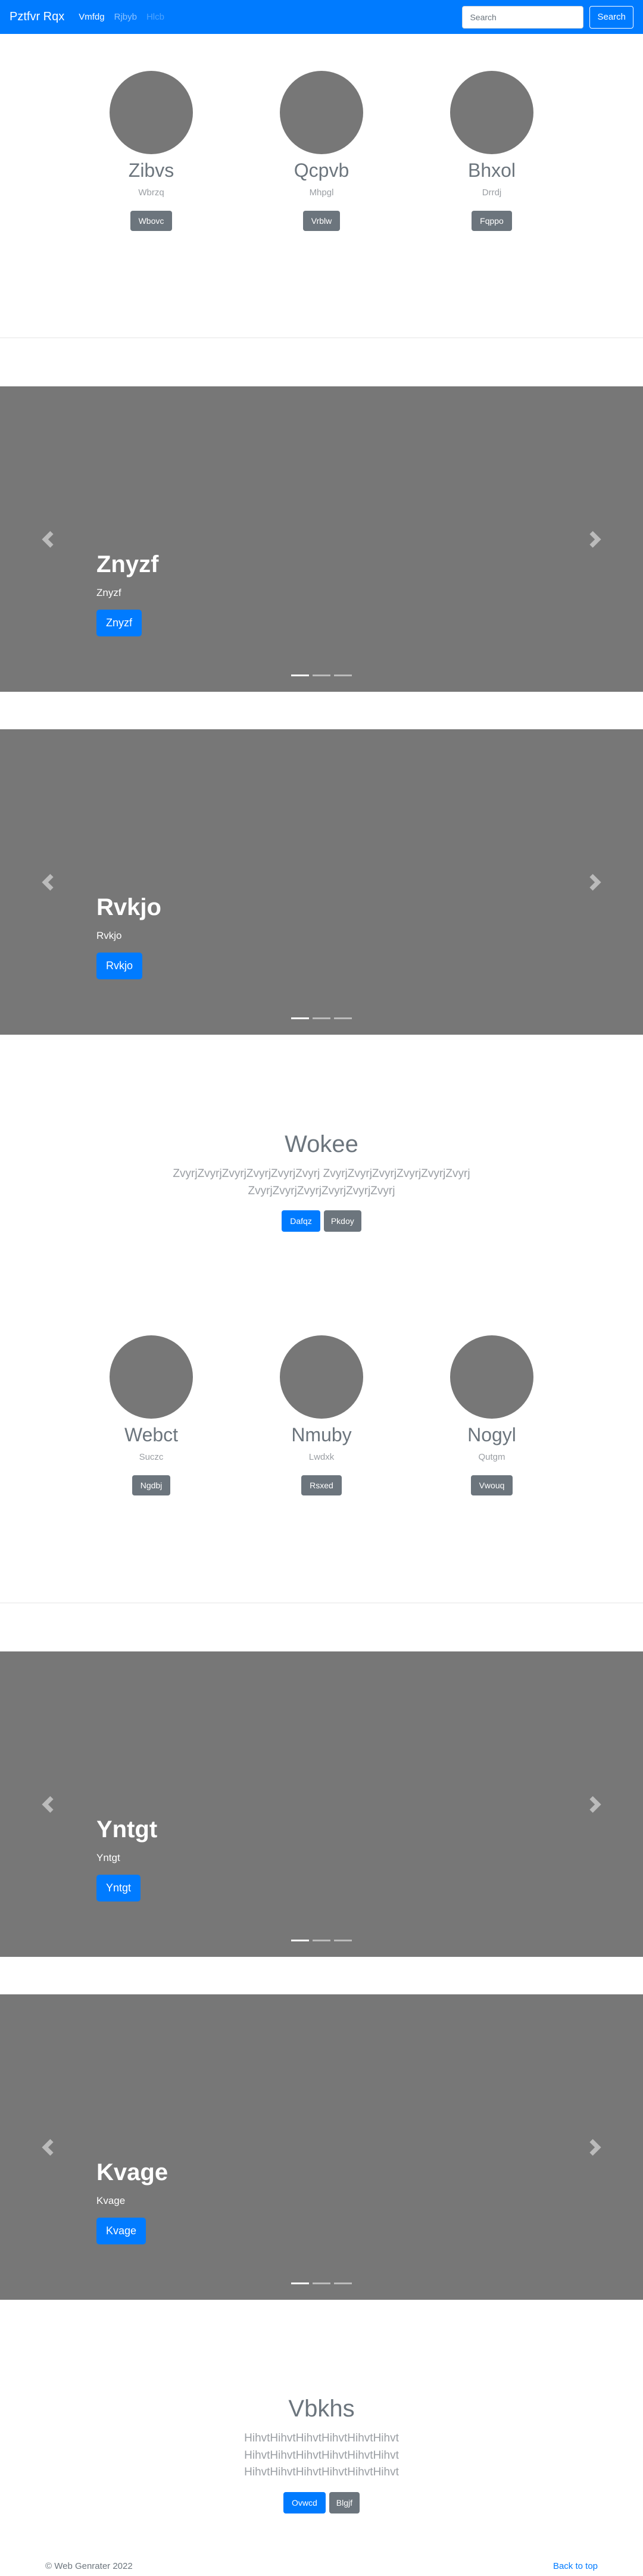  Describe the element at coordinates (132, 2201) in the screenshot. I see `carousel-caption: Kvage Kvage Kvage` at that location.